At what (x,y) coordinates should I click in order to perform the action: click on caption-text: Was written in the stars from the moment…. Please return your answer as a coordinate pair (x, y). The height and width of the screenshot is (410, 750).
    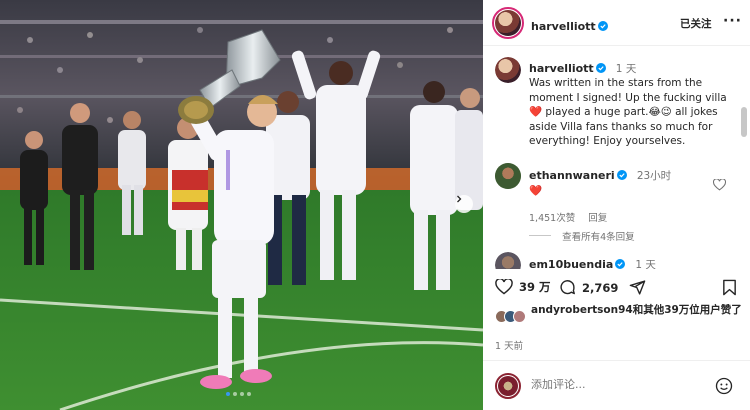
    Looking at the image, I should click on (628, 112).